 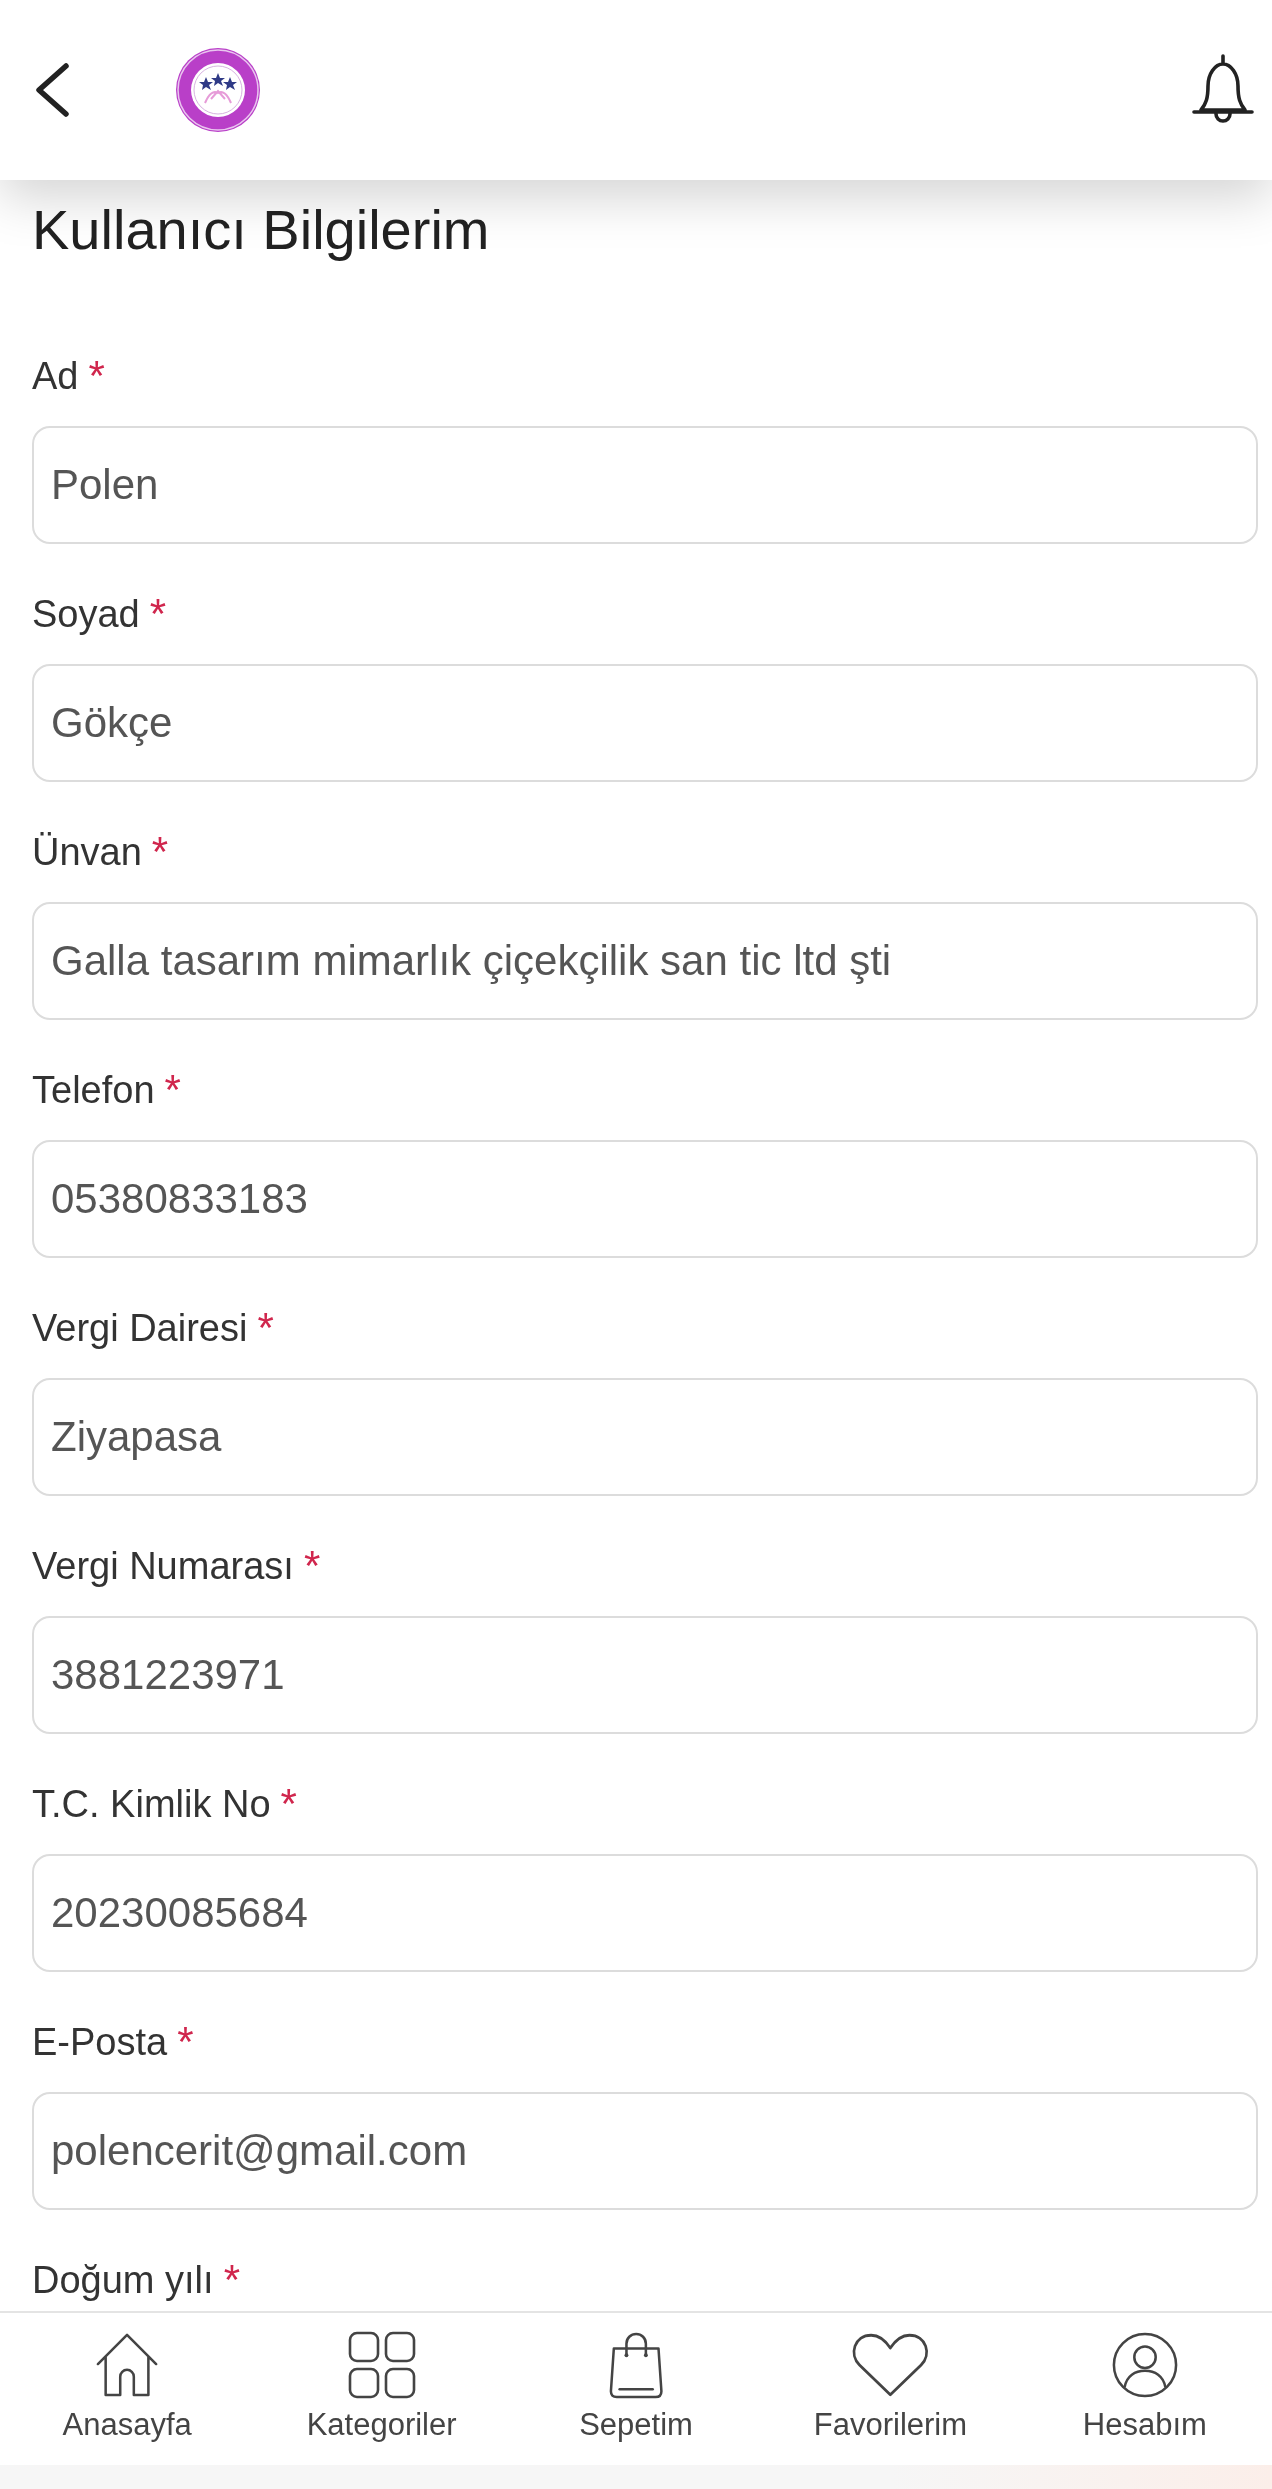 I want to click on text-field: Galla tasarım mimarlık çiçekçilik san tic ltd şti, so click(x=645, y=961).